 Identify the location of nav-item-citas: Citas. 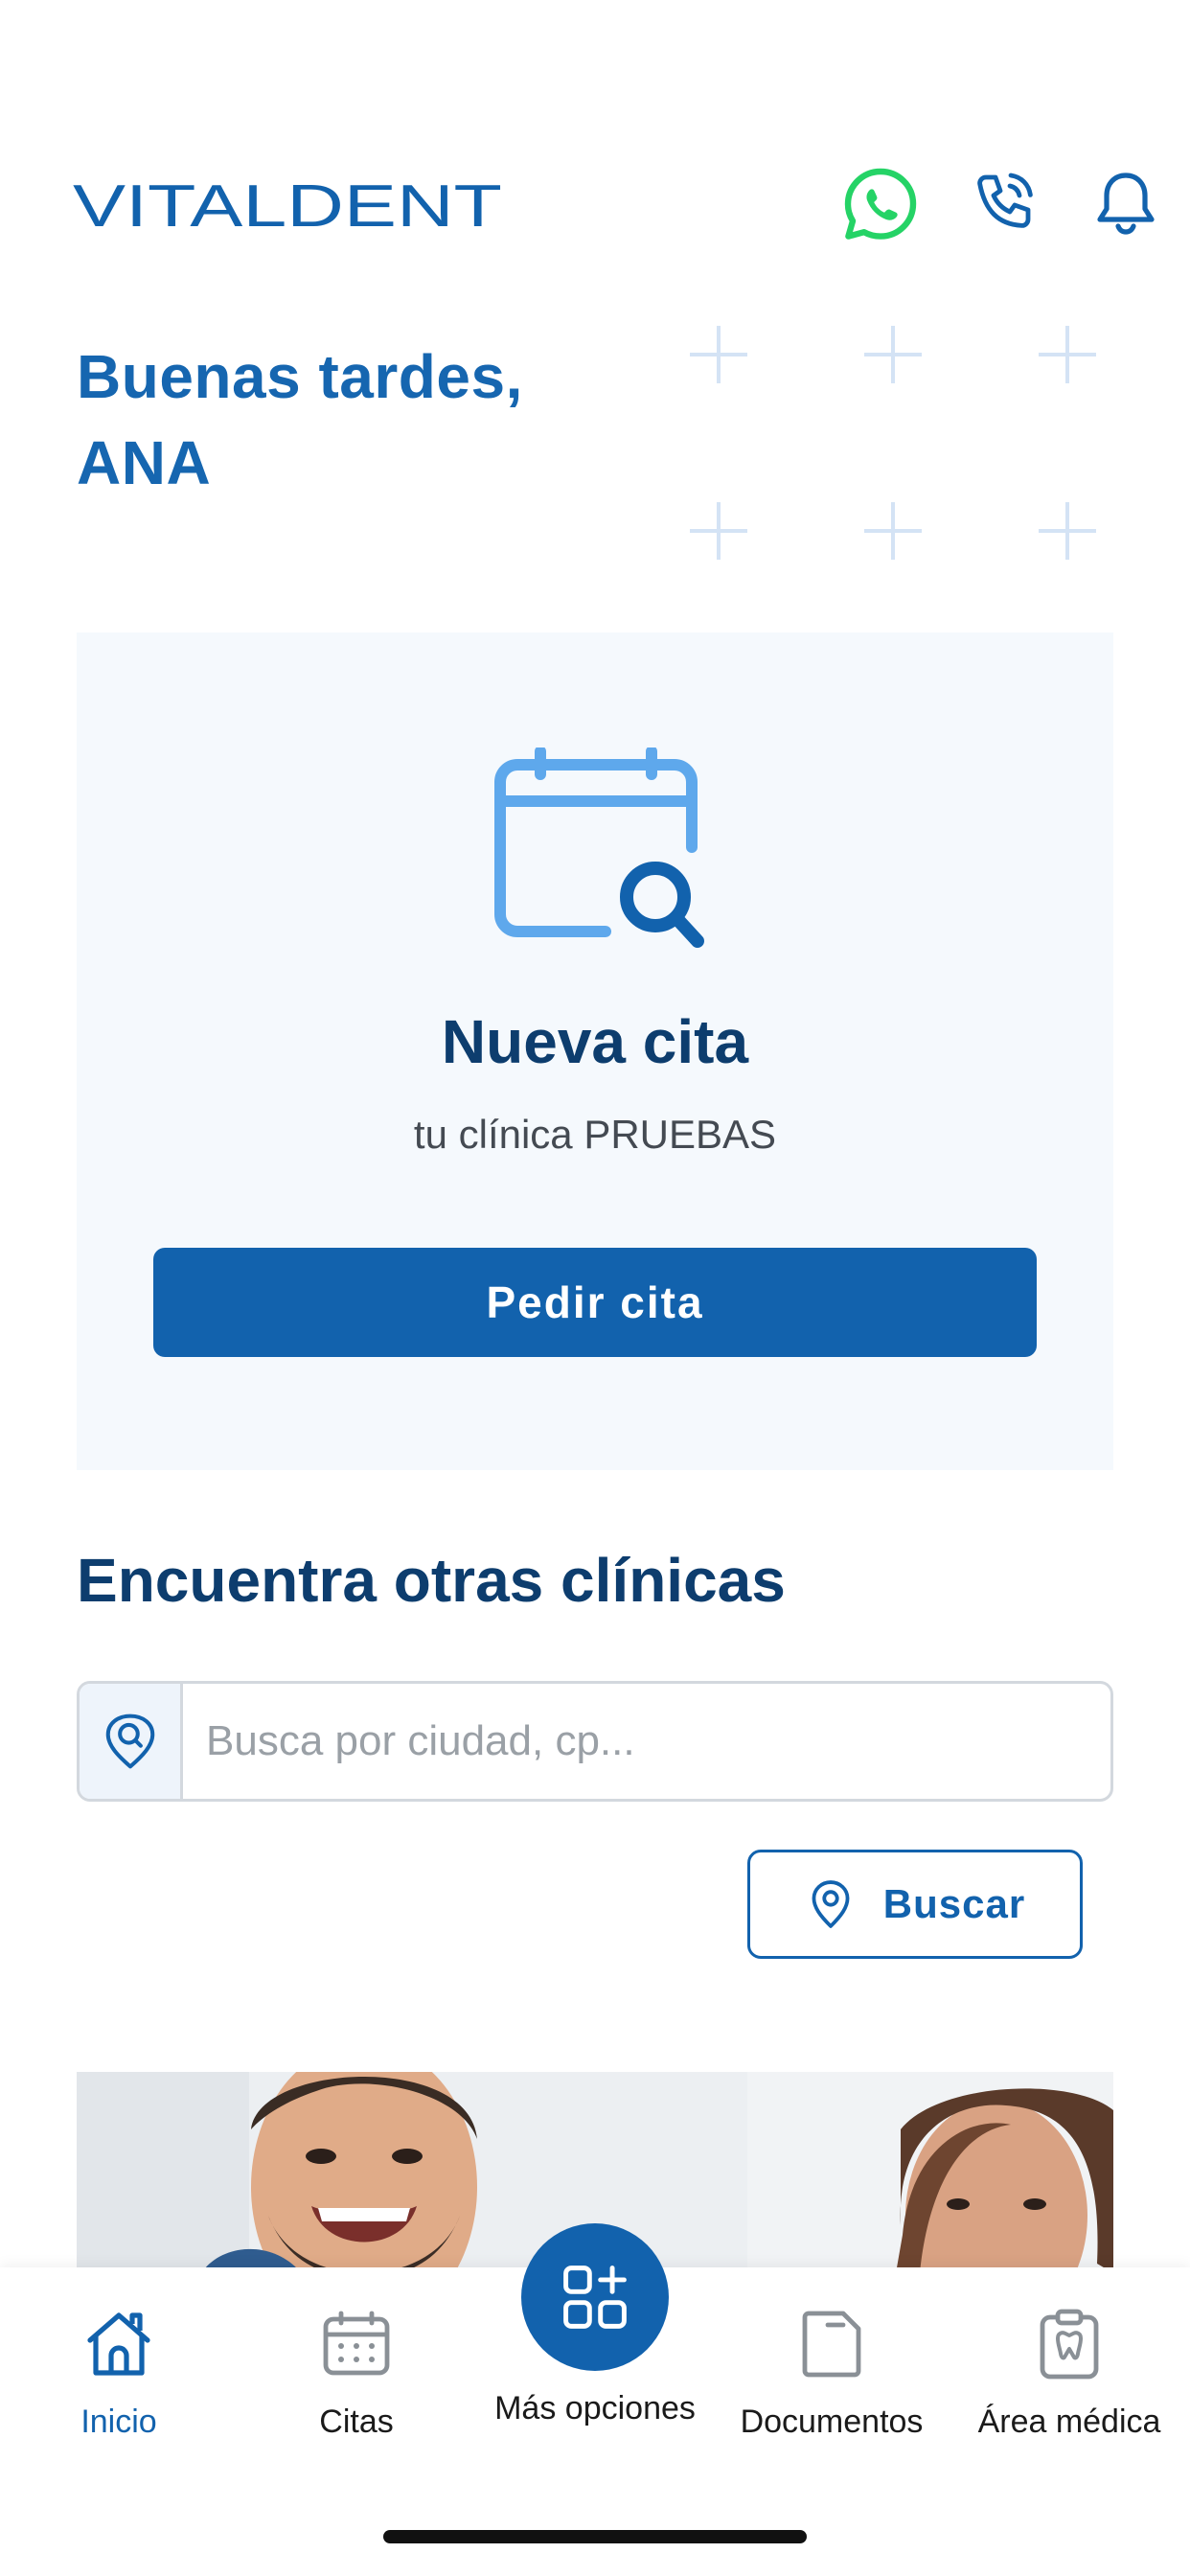
(356, 2378).